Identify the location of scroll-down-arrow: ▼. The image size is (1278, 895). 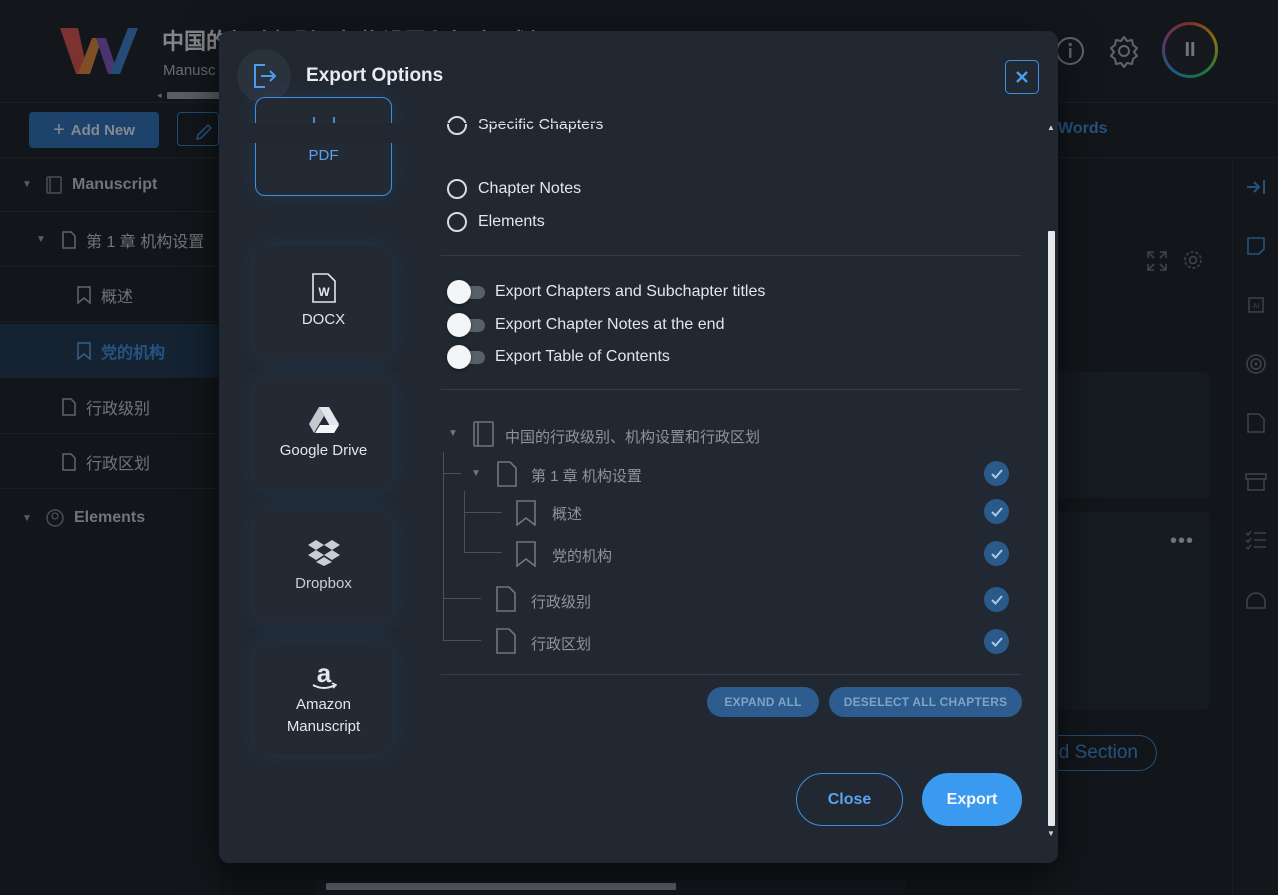
(1051, 833).